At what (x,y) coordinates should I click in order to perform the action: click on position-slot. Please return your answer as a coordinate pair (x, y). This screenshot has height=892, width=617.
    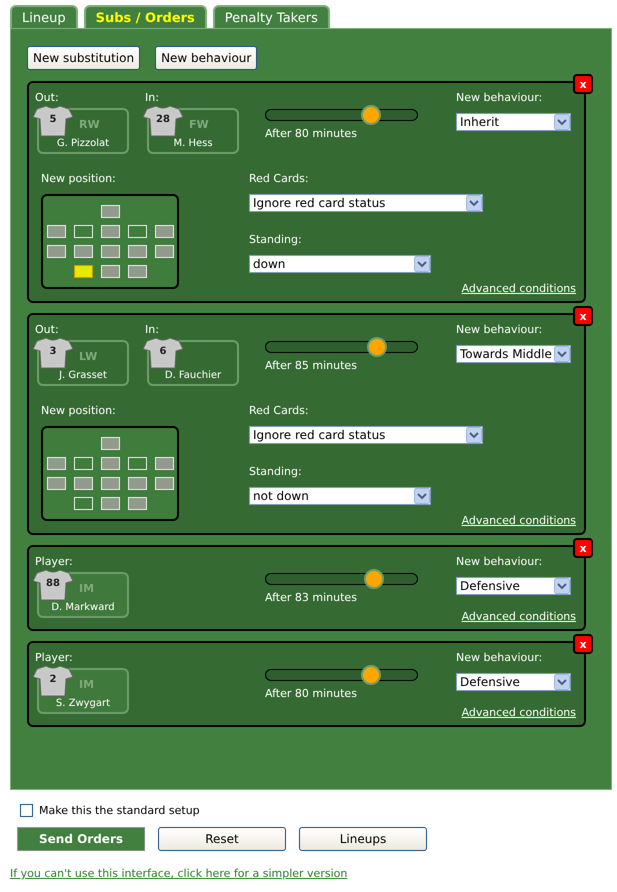
    Looking at the image, I should click on (83, 271).